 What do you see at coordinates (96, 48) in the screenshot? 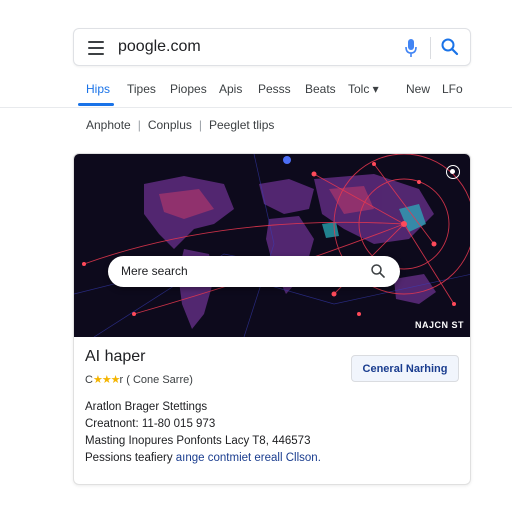
I see `menu-icon` at bounding box center [96, 48].